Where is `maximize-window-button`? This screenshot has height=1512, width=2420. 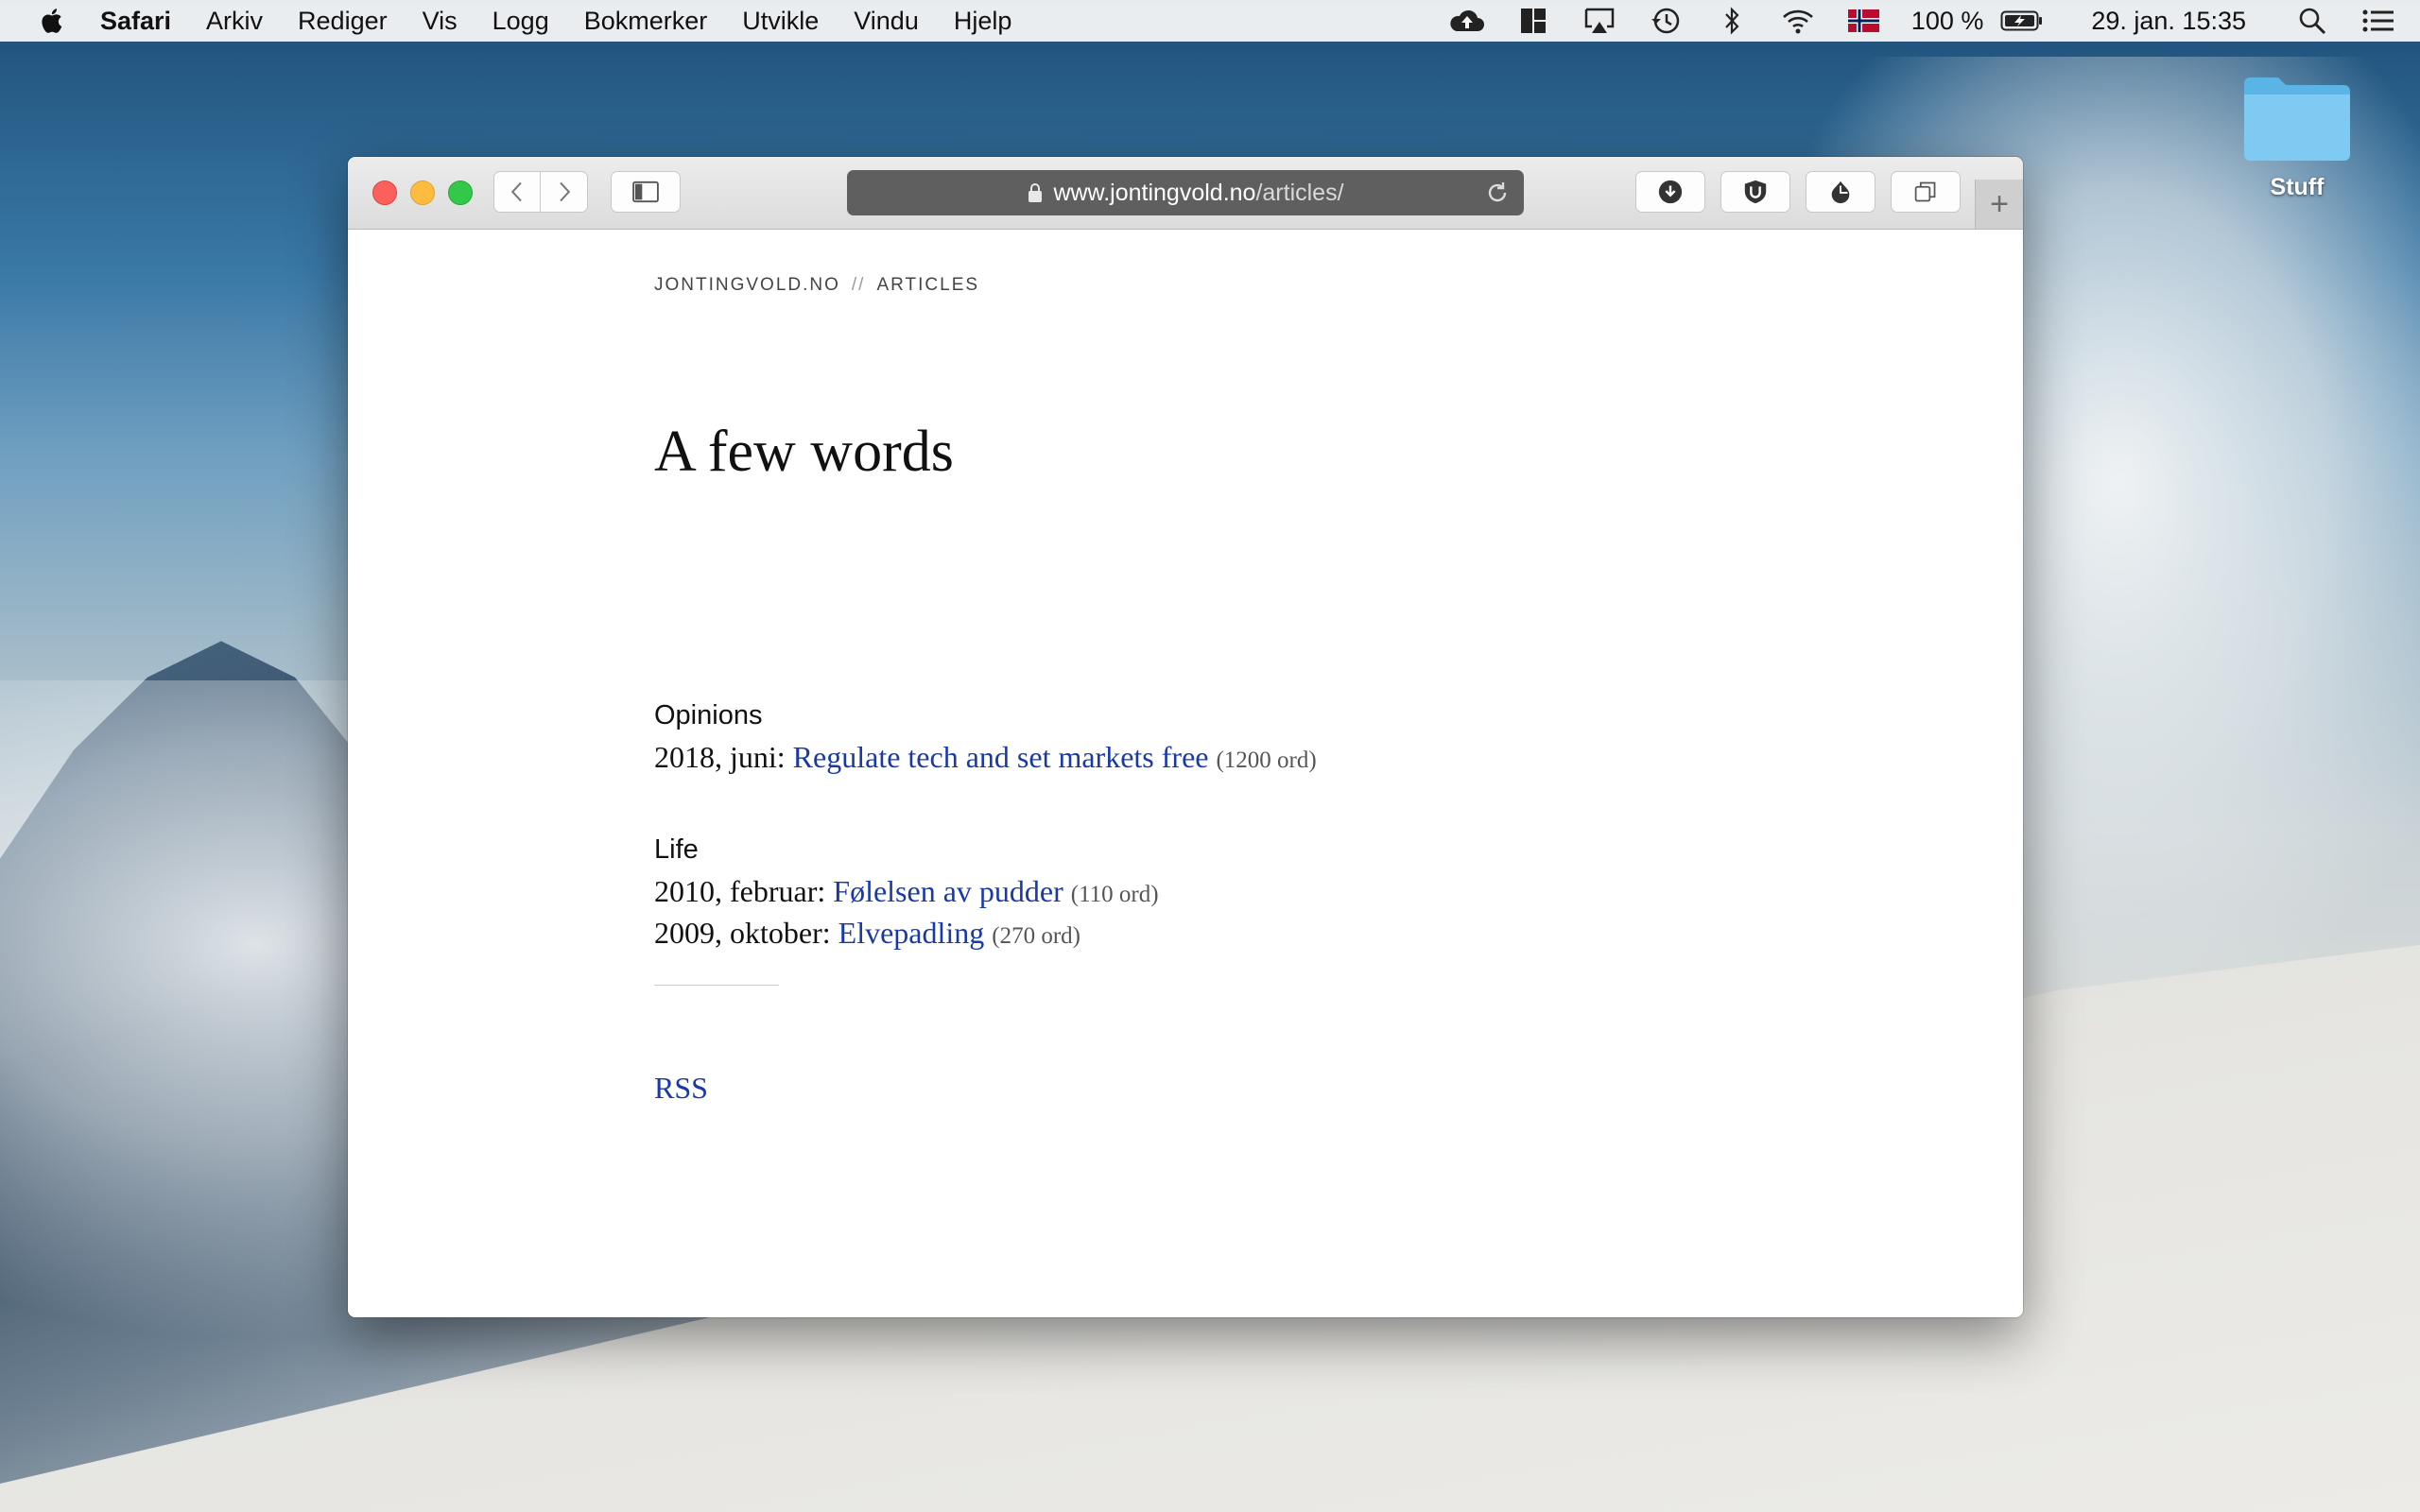
maximize-window-button is located at coordinates (460, 192).